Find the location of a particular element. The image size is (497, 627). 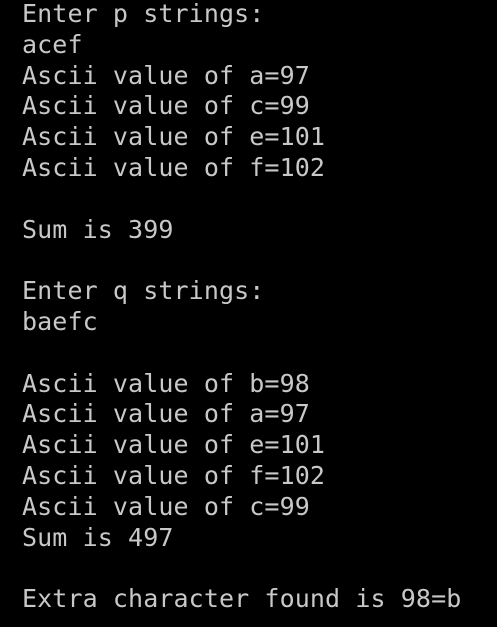

prompt-q-strings: Enter q strings: is located at coordinates (143, 291).